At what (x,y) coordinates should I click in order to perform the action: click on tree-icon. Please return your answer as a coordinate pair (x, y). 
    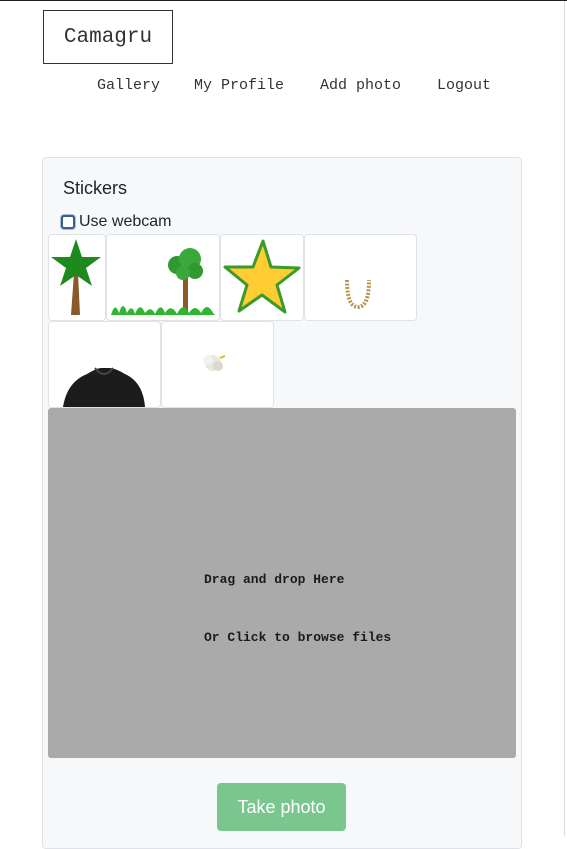
    Looking at the image, I should click on (76, 277).